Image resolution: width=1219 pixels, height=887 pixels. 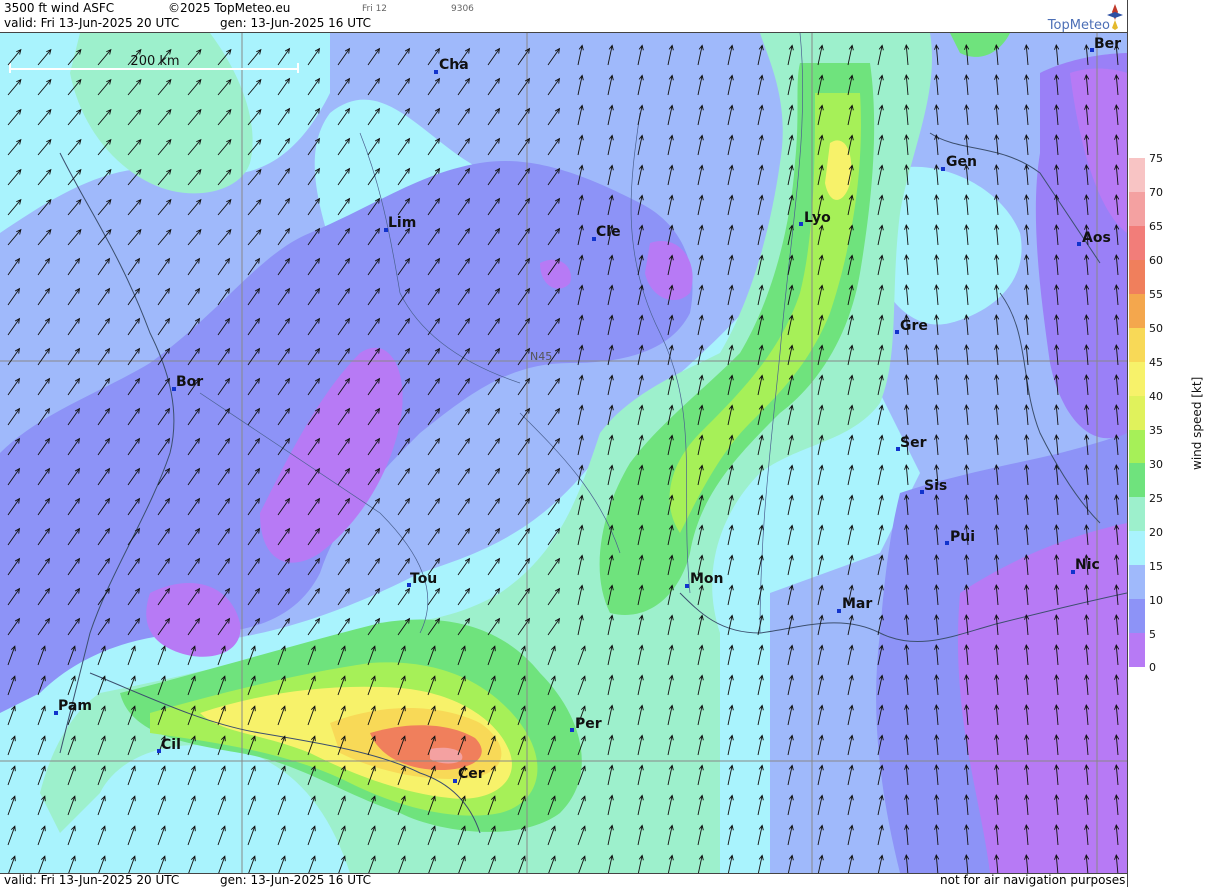 What do you see at coordinates (1156, 362) in the screenshot?
I see `legend-tick: 45` at bounding box center [1156, 362].